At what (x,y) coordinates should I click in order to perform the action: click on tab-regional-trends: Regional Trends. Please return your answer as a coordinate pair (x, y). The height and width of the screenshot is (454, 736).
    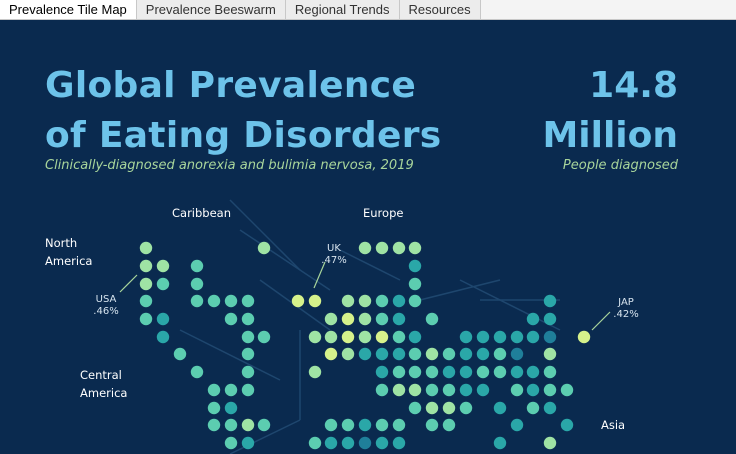
    Looking at the image, I should click on (342, 9).